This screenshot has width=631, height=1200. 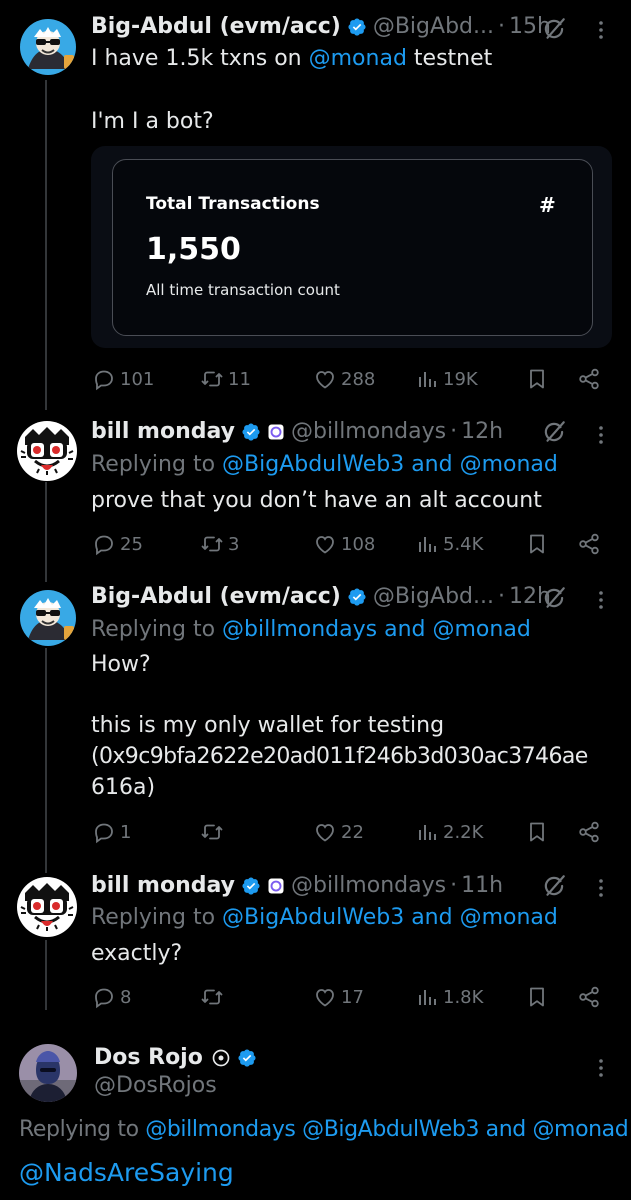 I want to click on like-button: 108, so click(x=344, y=544).